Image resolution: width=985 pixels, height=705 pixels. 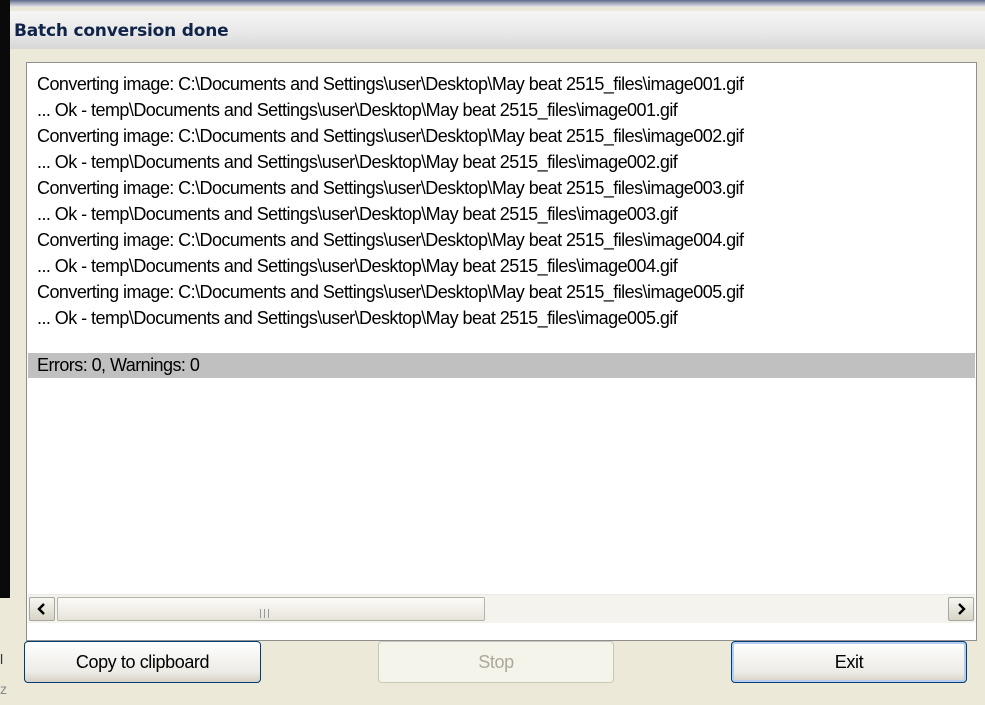 I want to click on background-window-titlebar, so click(x=497, y=3).